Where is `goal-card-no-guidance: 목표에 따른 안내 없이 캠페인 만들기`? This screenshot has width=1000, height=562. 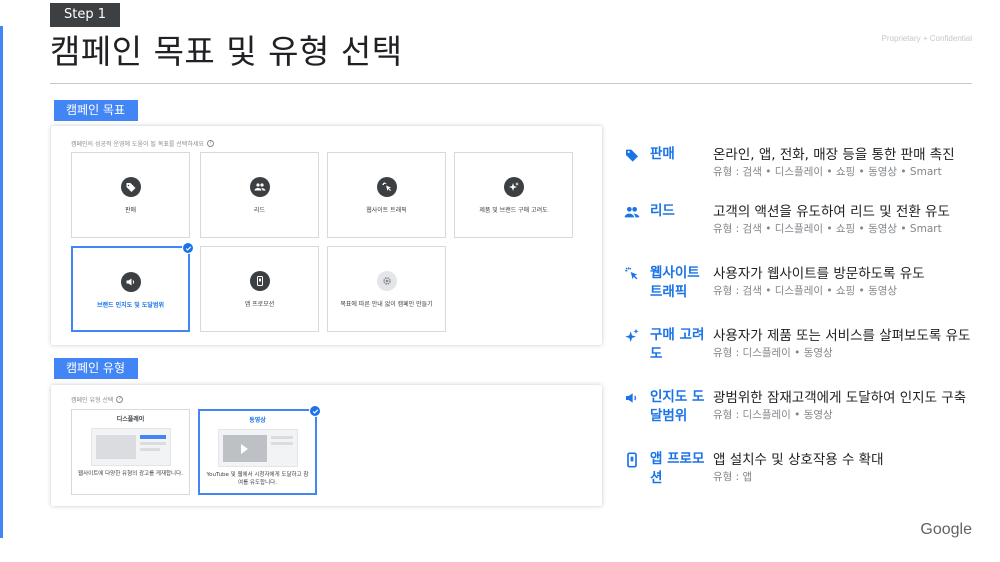
goal-card-no-guidance: 목표에 따른 안내 없이 캠페인 만들기 is located at coordinates (386, 289).